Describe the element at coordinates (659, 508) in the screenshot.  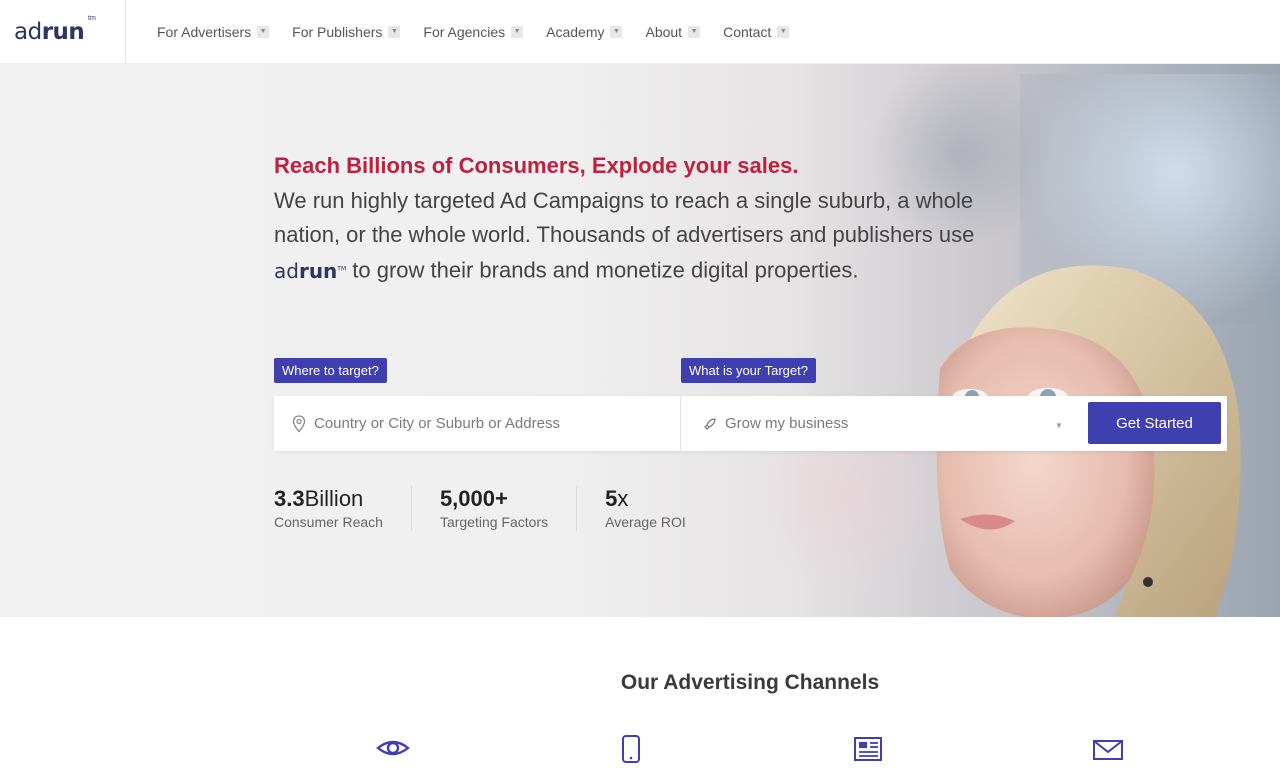
I see `stat-average-roi: 5x Average ROI` at that location.